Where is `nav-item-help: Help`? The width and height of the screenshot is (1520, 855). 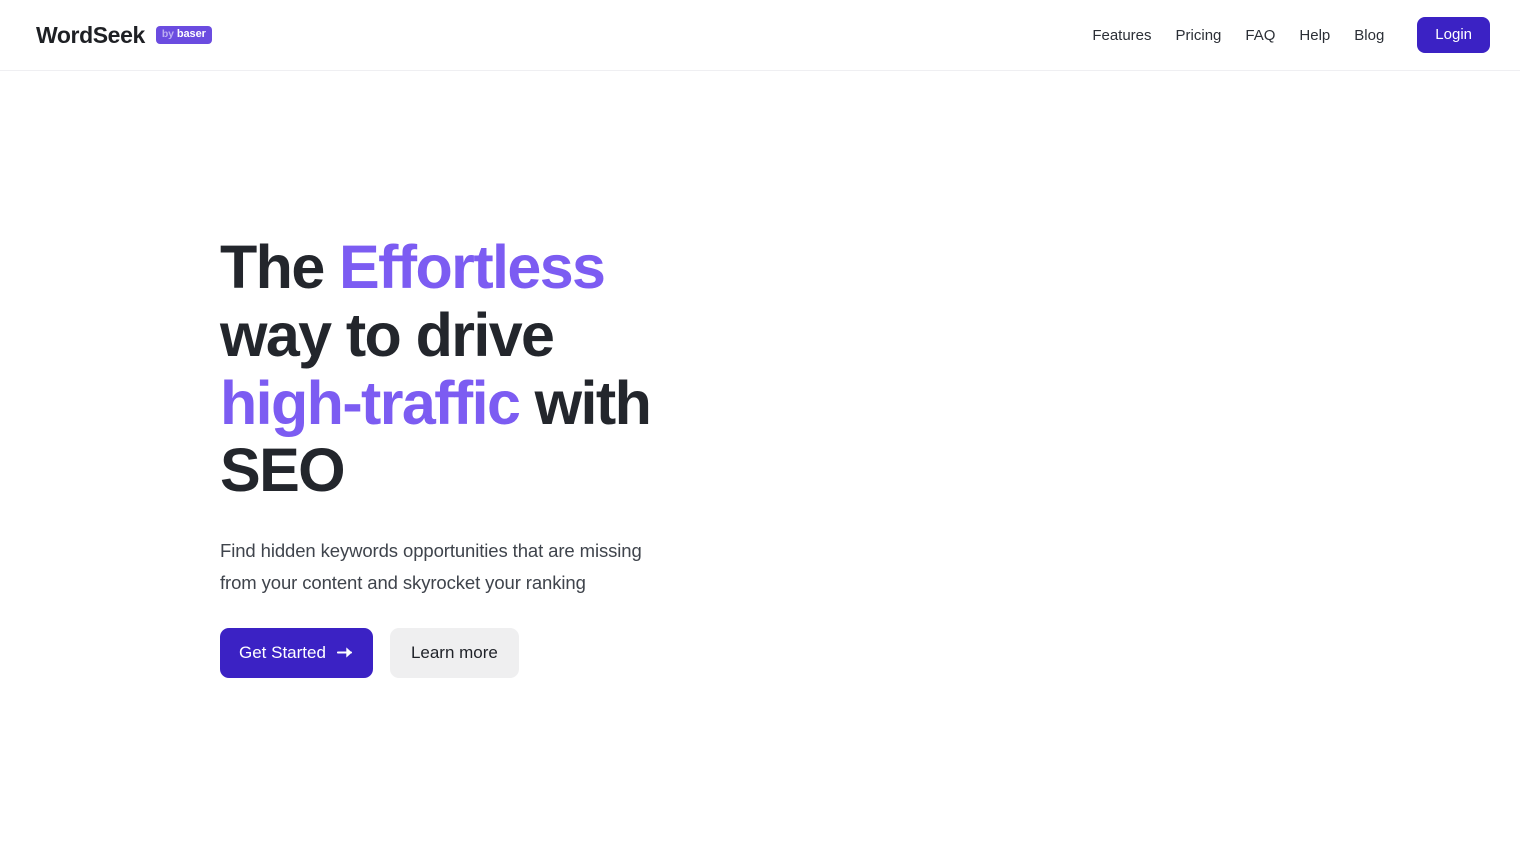
nav-item-help: Help is located at coordinates (1314, 35).